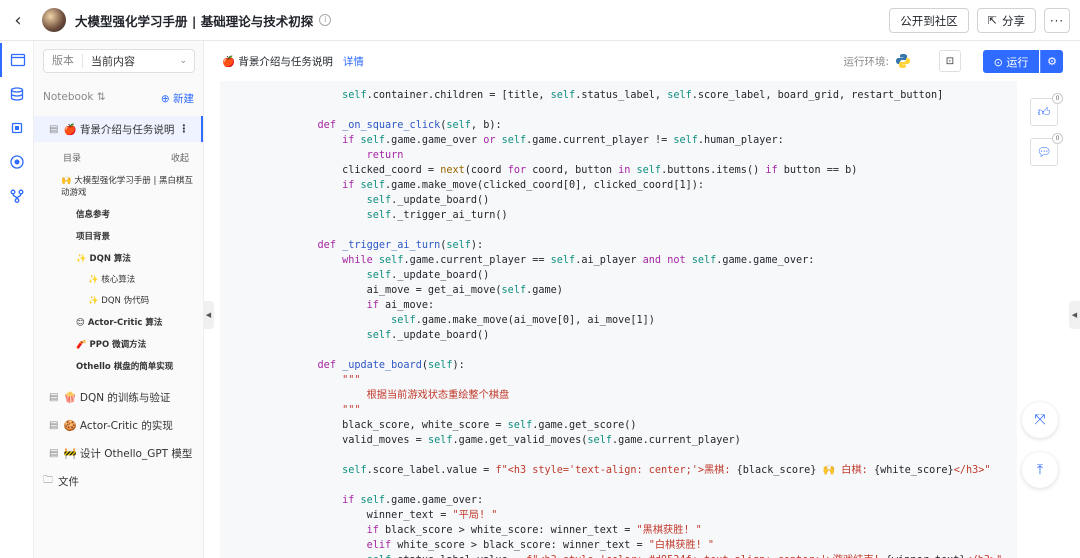 The height and width of the screenshot is (558, 1080). I want to click on file-item-active: ▤ 🍎 背景介绍与任务说明 ⋮, so click(118, 129).